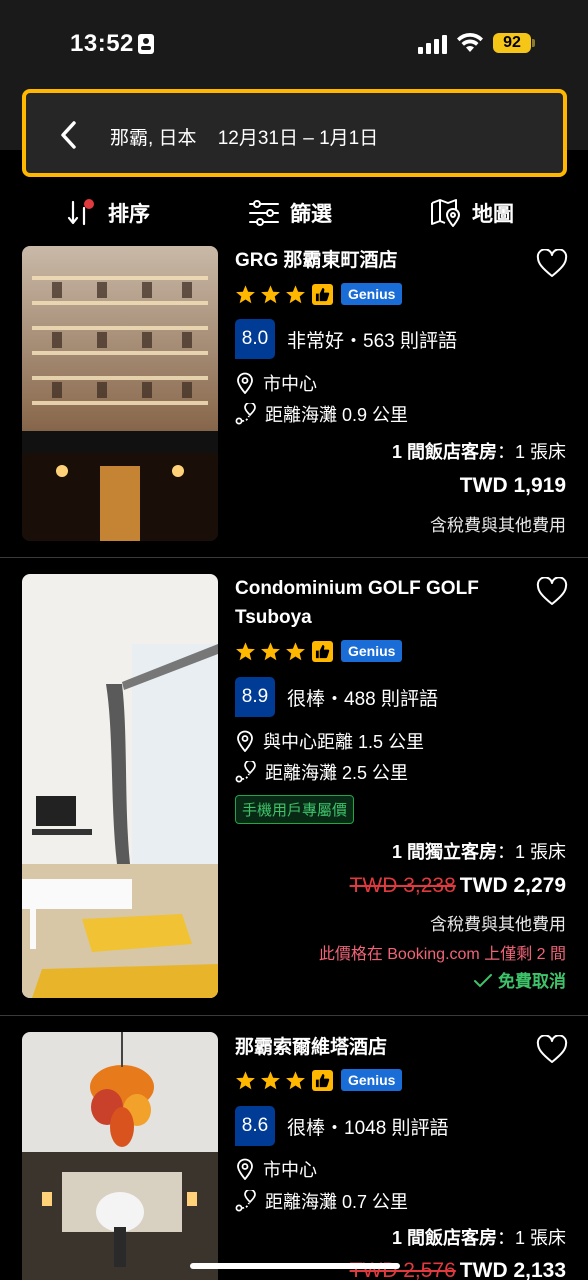 The height and width of the screenshot is (1280, 588). What do you see at coordinates (470, 42) in the screenshot?
I see `wifi-icon` at bounding box center [470, 42].